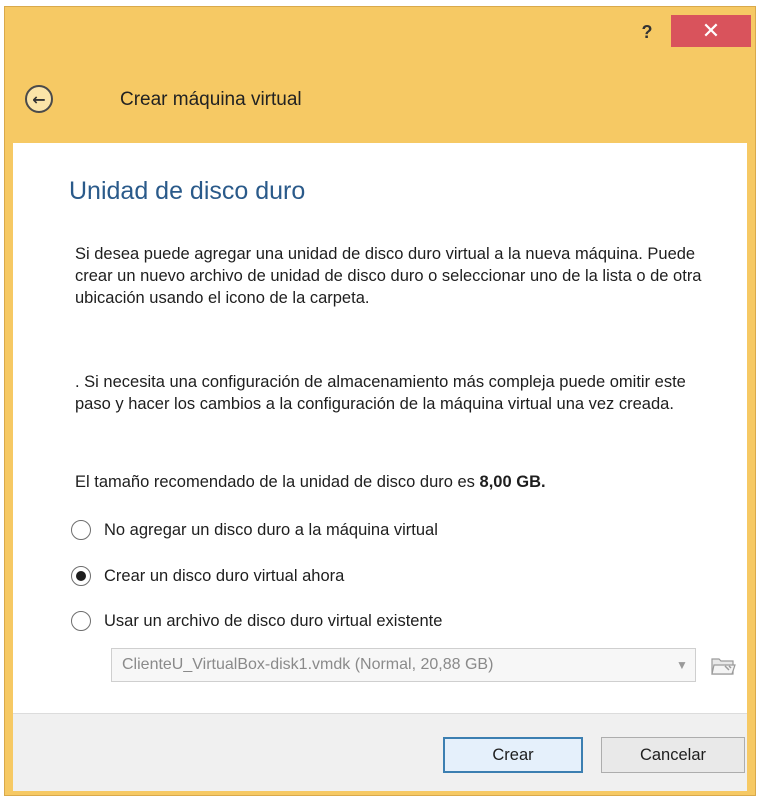  I want to click on close-button: ✕, so click(711, 31).